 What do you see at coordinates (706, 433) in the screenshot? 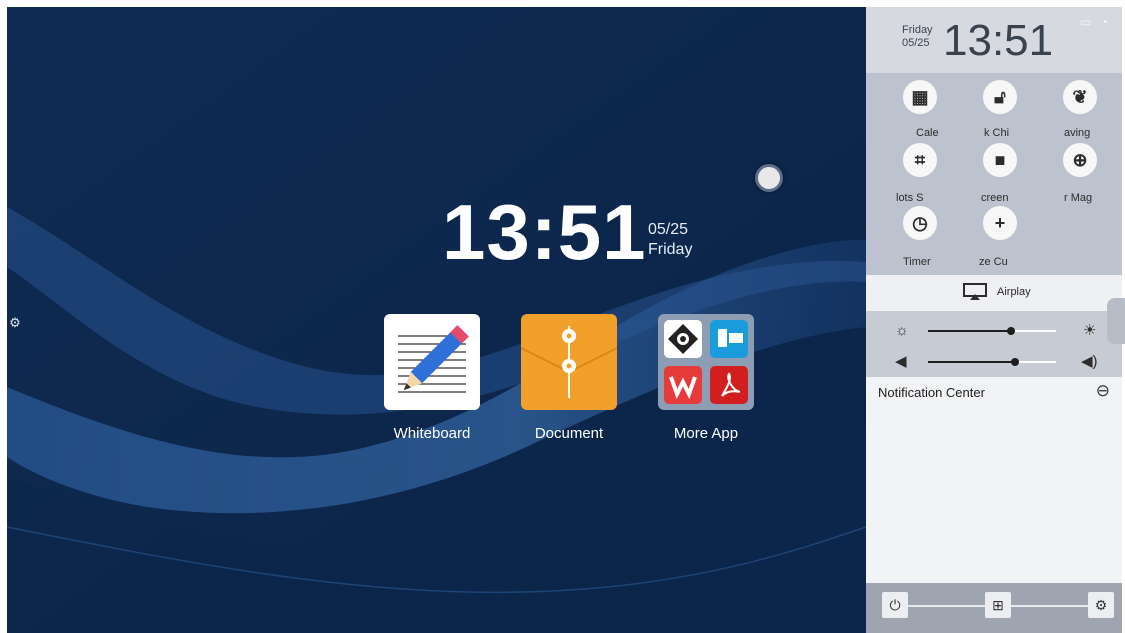
I see `app-more-label: More App` at bounding box center [706, 433].